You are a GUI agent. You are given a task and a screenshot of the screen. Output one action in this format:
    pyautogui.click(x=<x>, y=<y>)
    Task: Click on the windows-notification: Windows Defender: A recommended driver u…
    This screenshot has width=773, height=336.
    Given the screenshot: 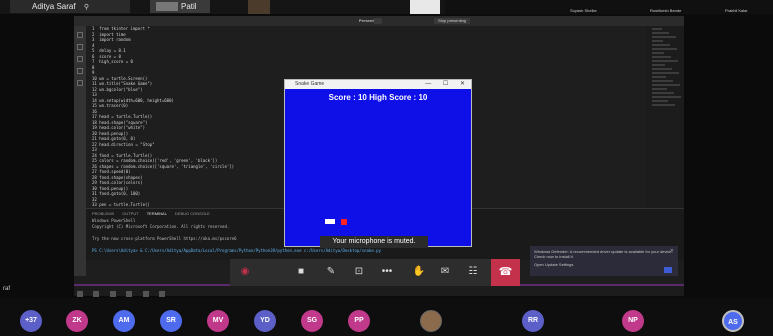 What is the action you would take?
    pyautogui.click(x=604, y=261)
    